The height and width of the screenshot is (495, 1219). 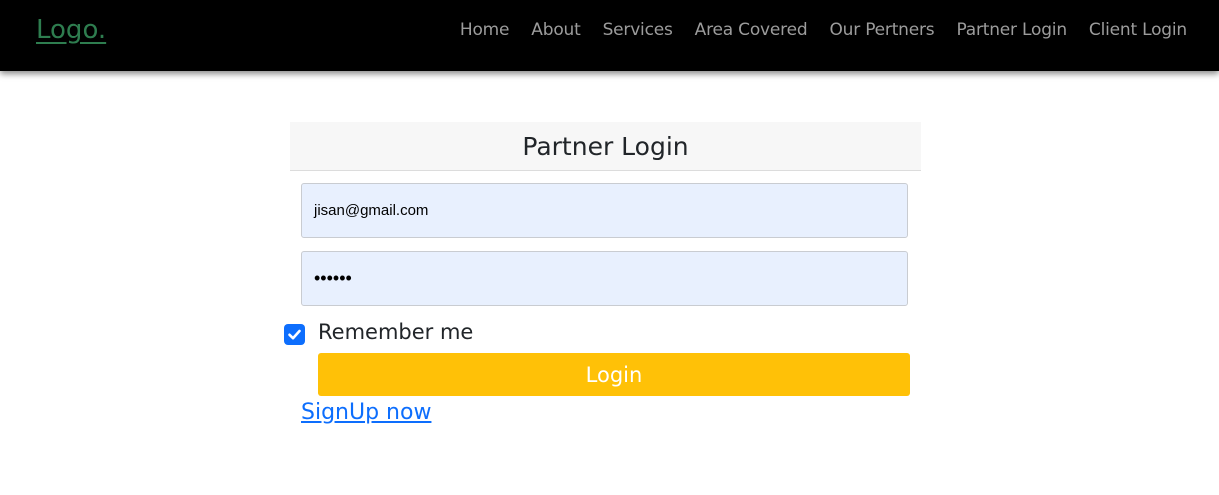 I want to click on email-field-value: jisan@gmail.com, so click(x=371, y=210).